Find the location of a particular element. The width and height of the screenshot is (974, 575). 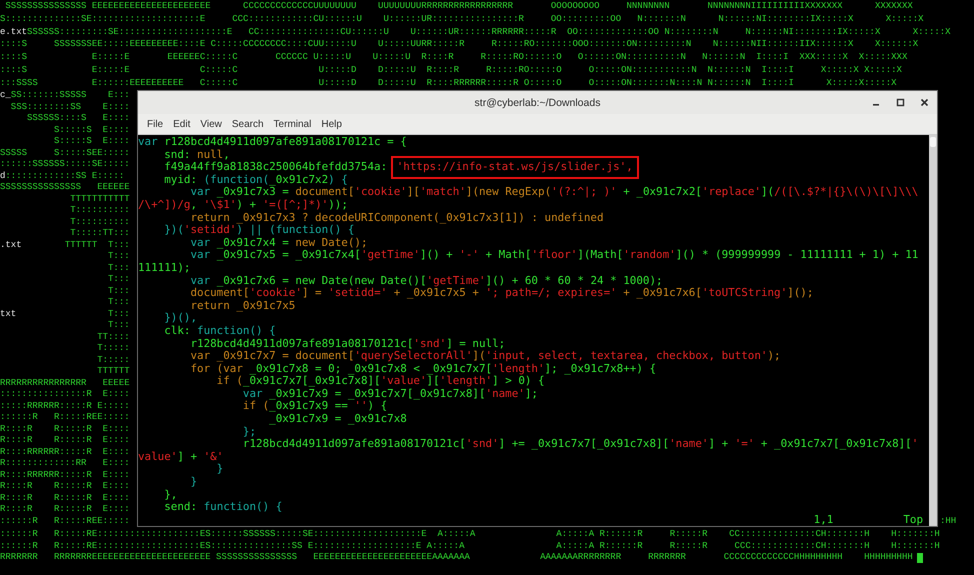

menu-item: Edit is located at coordinates (182, 124).